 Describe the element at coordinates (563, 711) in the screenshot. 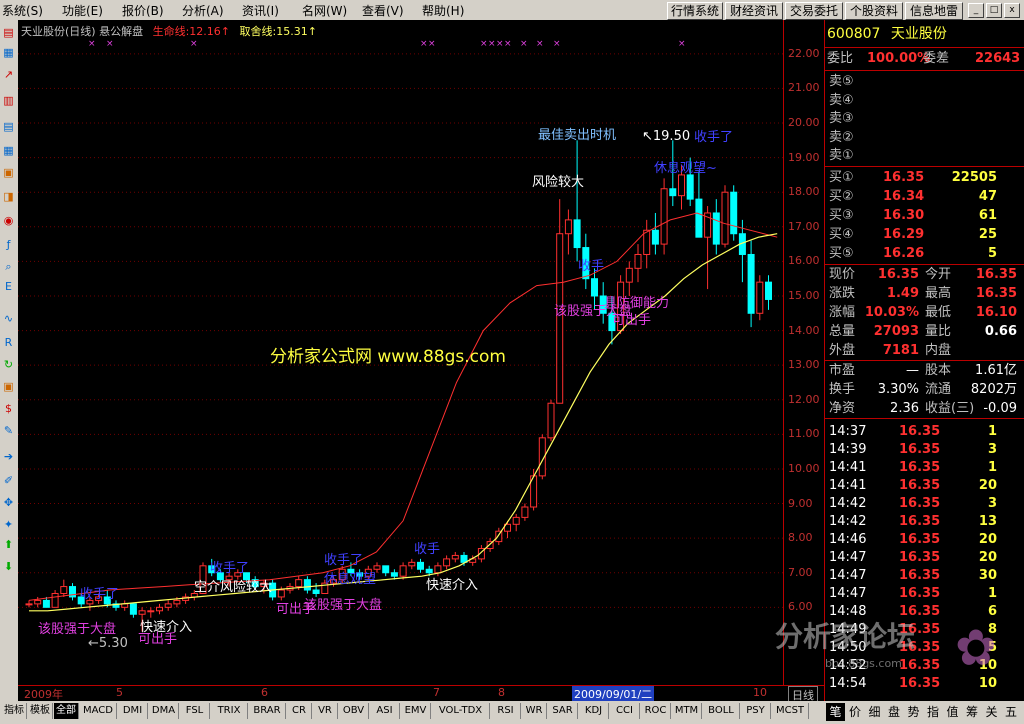

I see `indicator-tab: SAR` at that location.